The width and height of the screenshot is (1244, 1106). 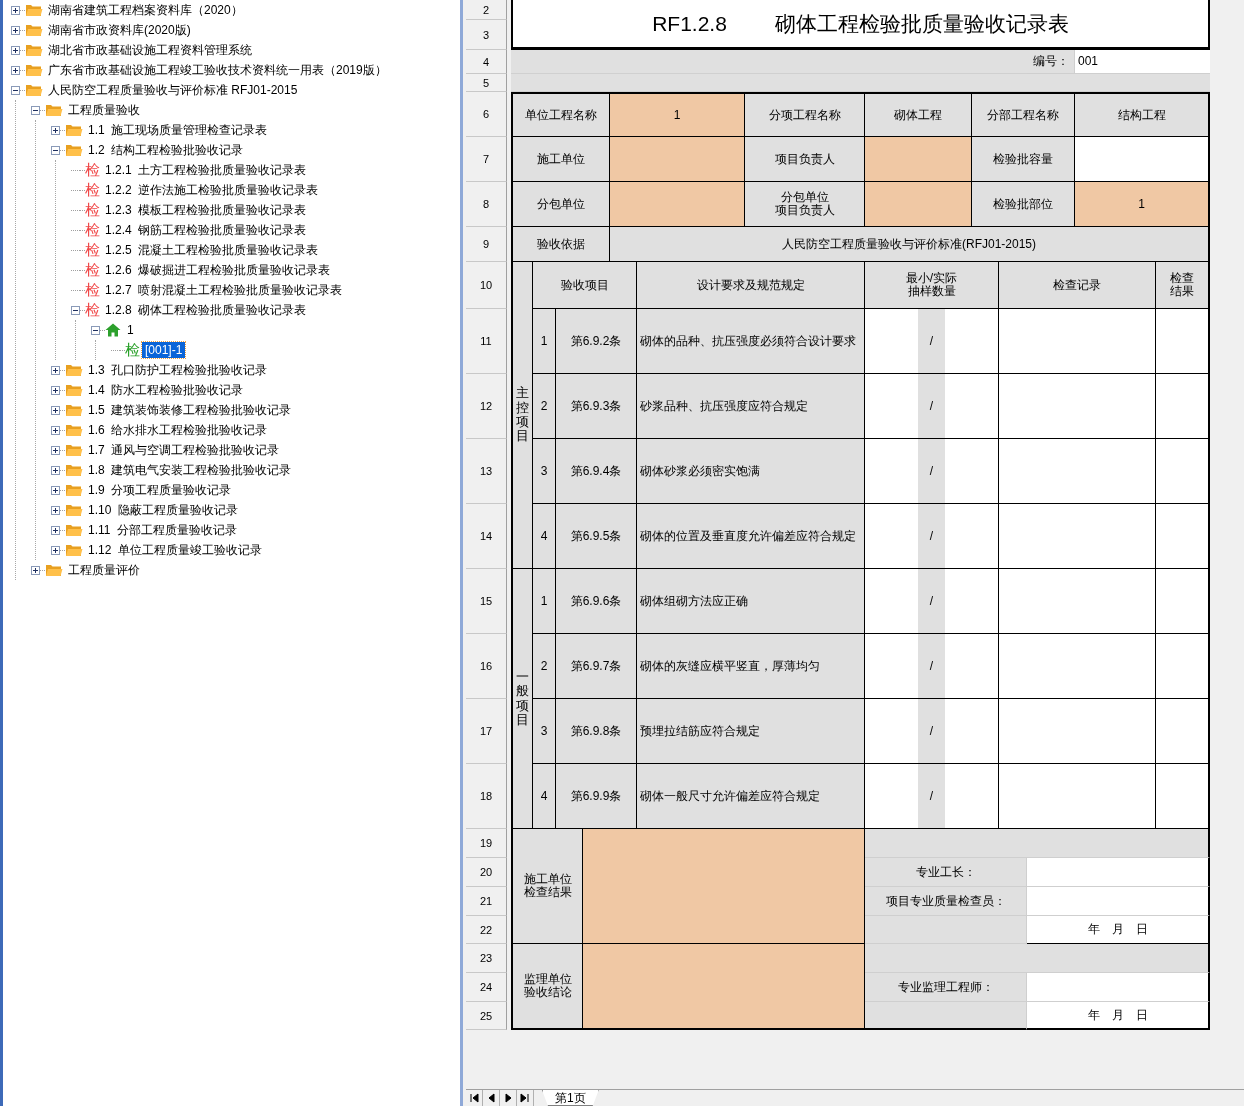 What do you see at coordinates (751, 731) in the screenshot?
I see `table-cell: 预埋拉结筋应符合规定` at bounding box center [751, 731].